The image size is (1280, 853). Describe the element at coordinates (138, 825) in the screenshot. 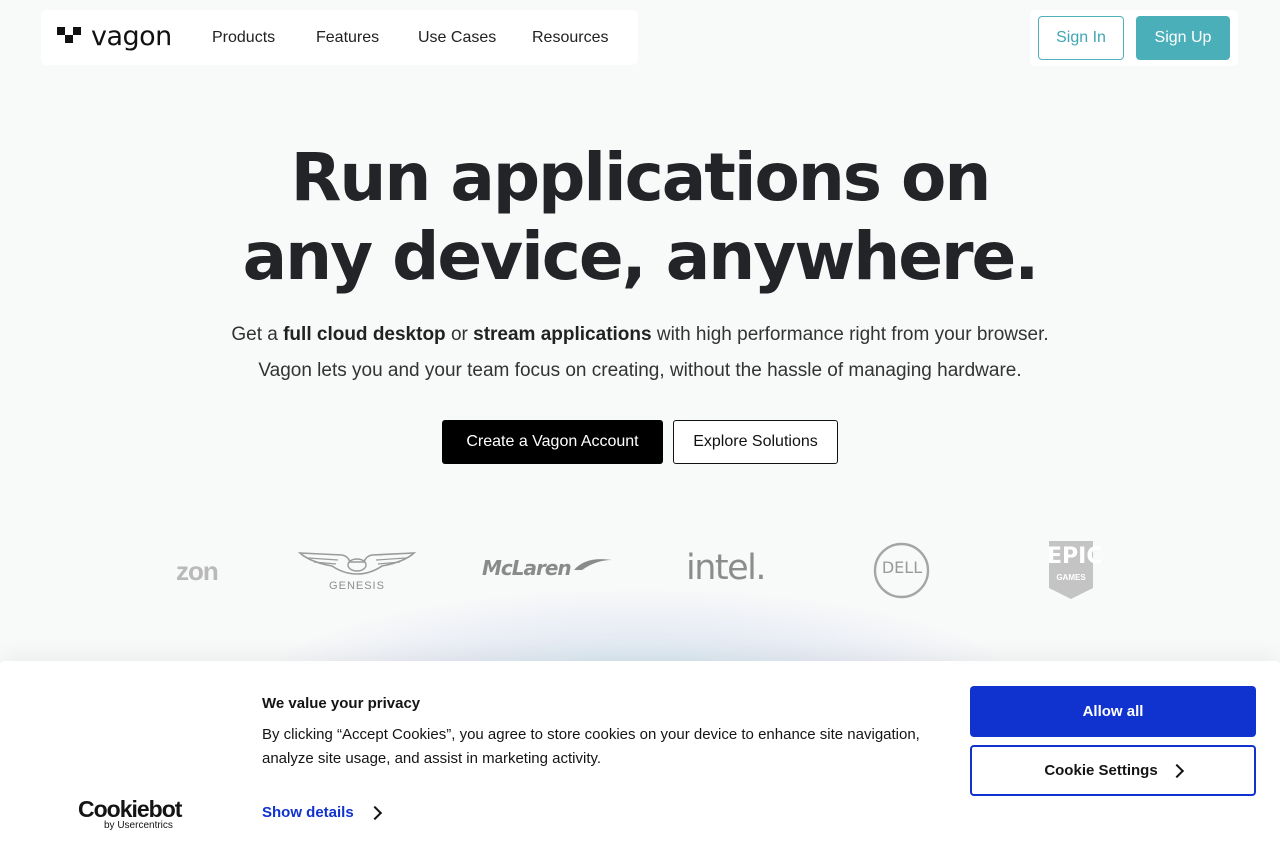

I see `cookiebot-byline: by Usercentrics` at that location.